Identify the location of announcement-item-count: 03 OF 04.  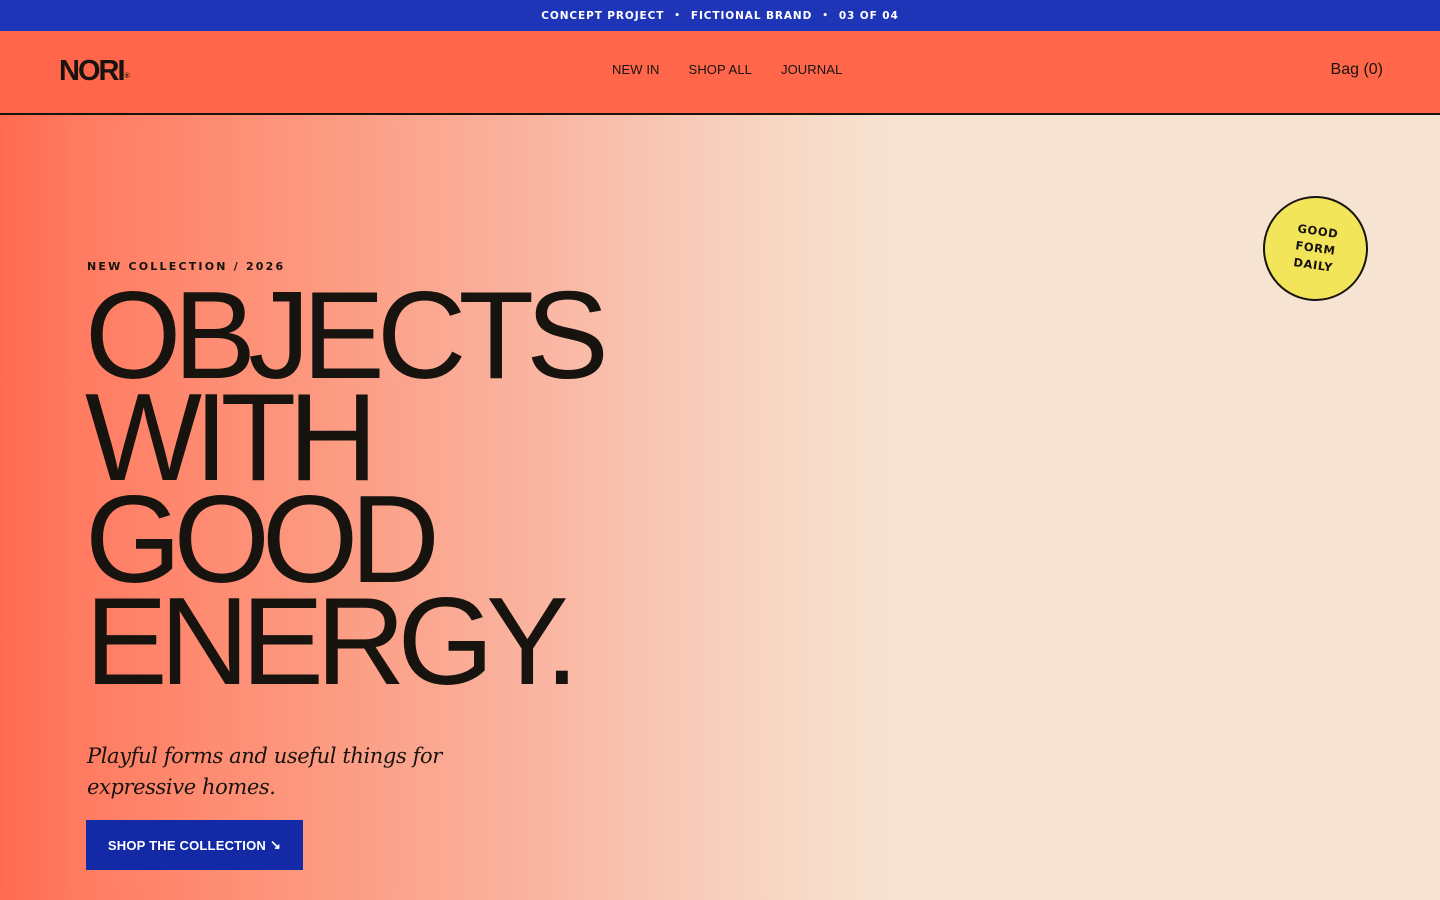
(868, 15).